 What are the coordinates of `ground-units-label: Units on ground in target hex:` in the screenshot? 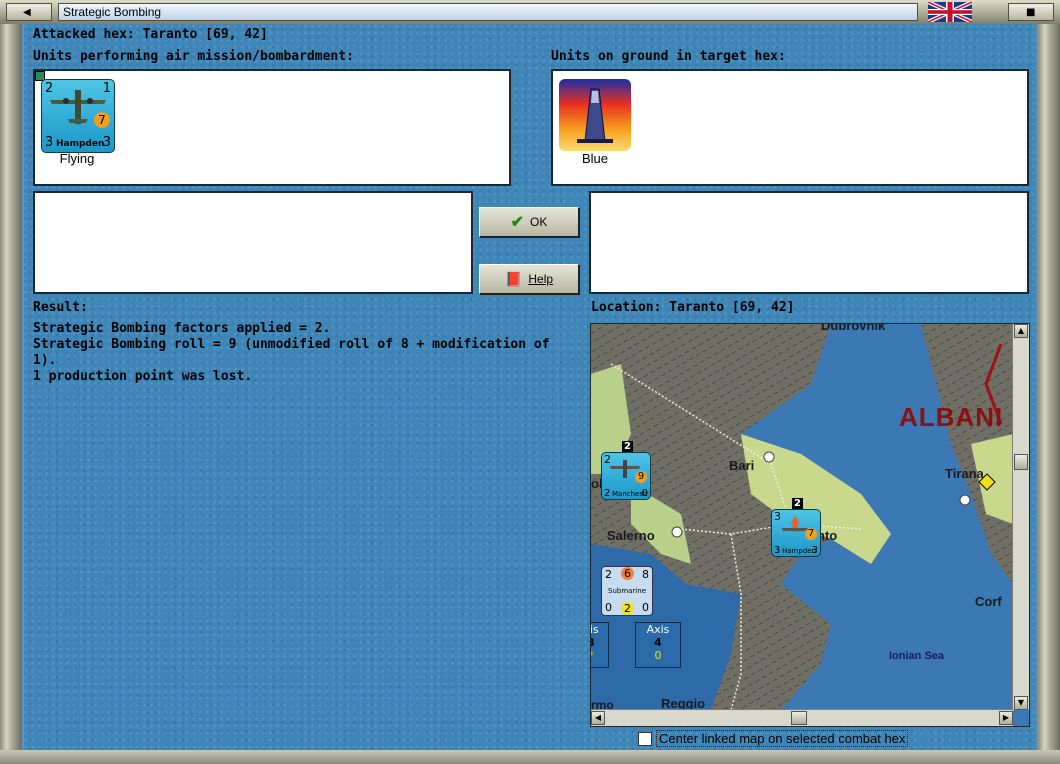 It's located at (668, 56).